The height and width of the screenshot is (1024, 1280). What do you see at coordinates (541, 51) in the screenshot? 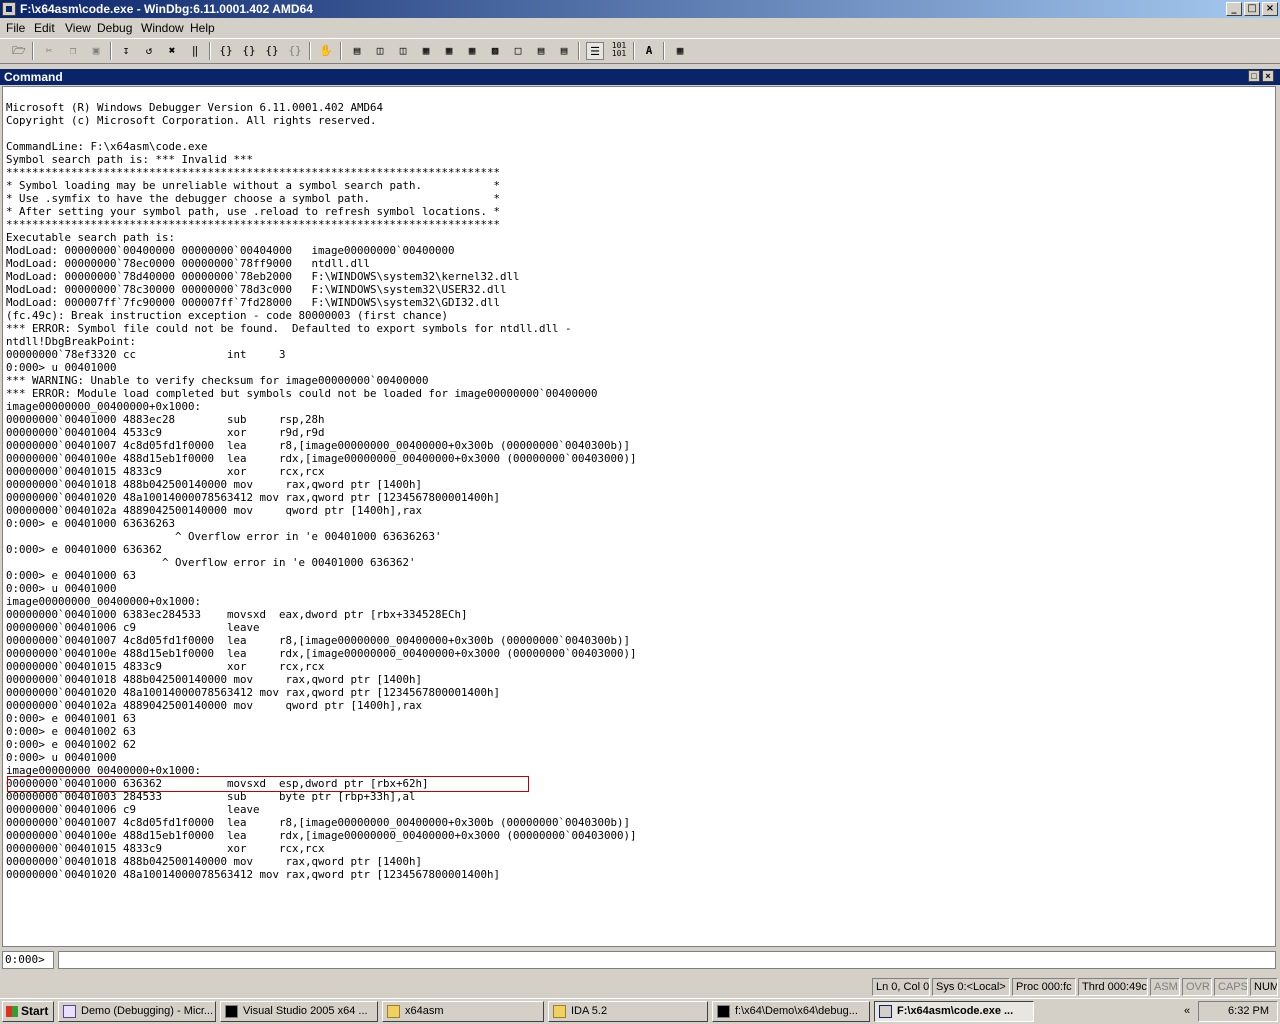
I see `processes-threads-icon: ▤` at bounding box center [541, 51].